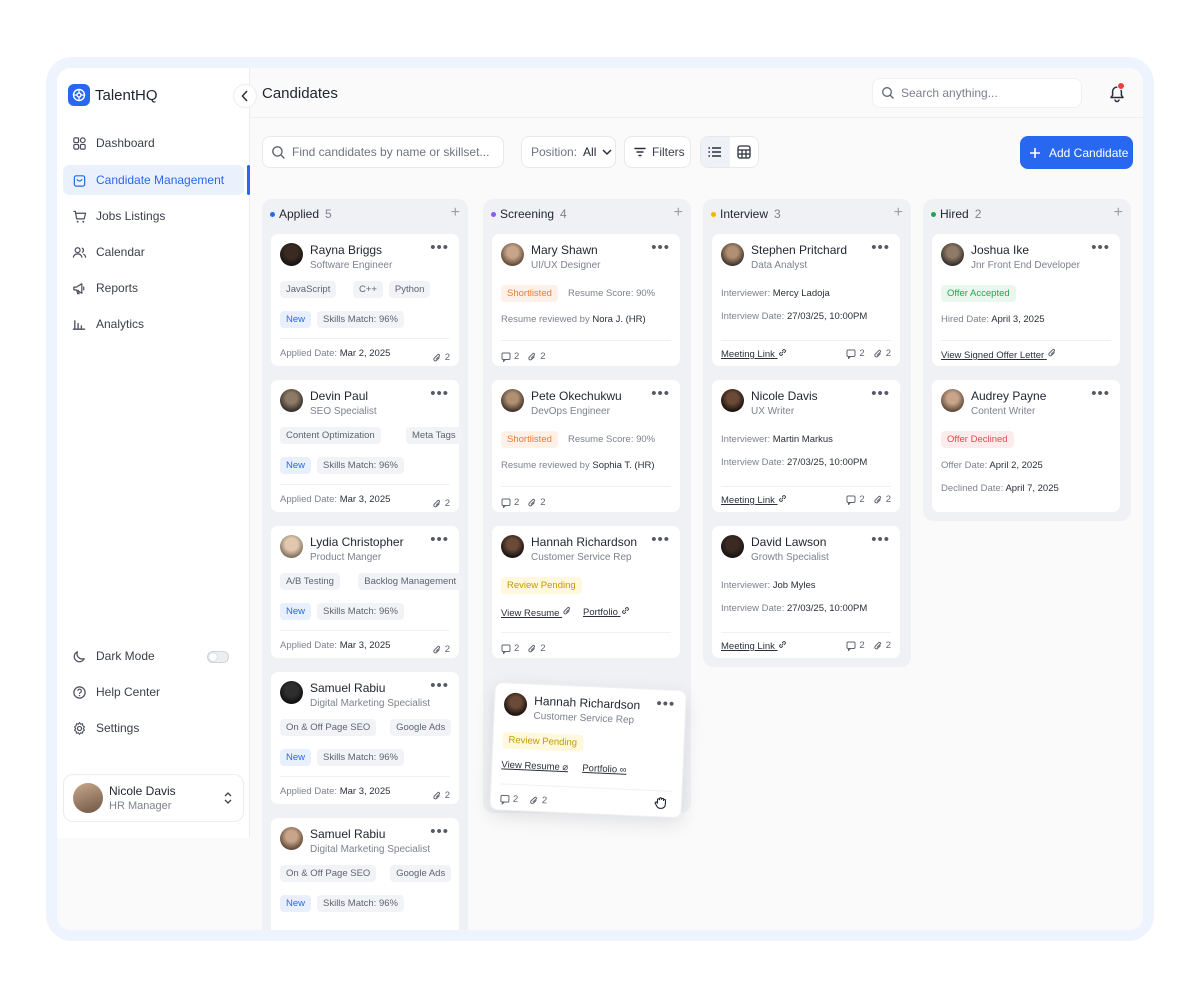  I want to click on count: 2, so click(543, 648).